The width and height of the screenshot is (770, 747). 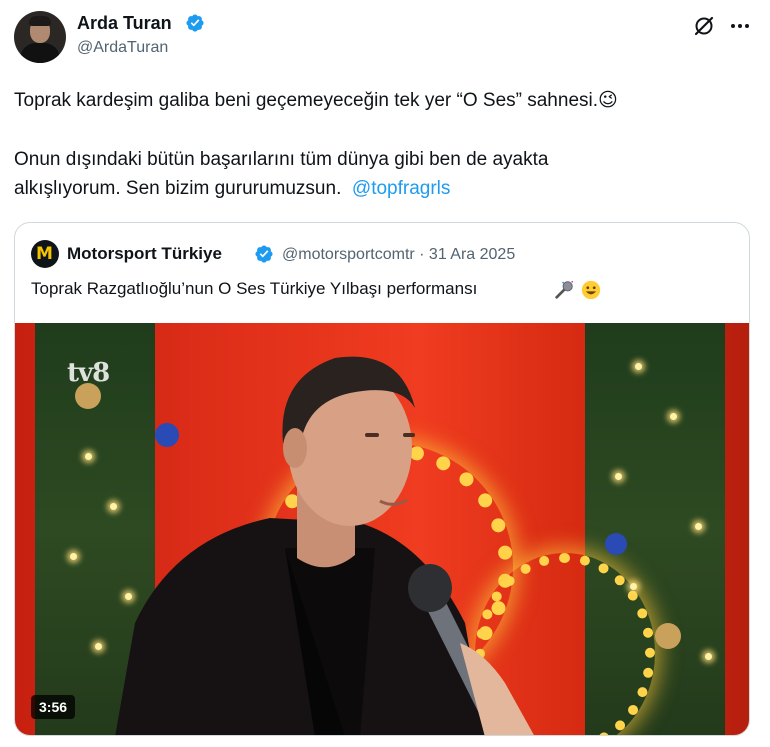 What do you see at coordinates (195, 23) in the screenshot?
I see `verified-badge-icon` at bounding box center [195, 23].